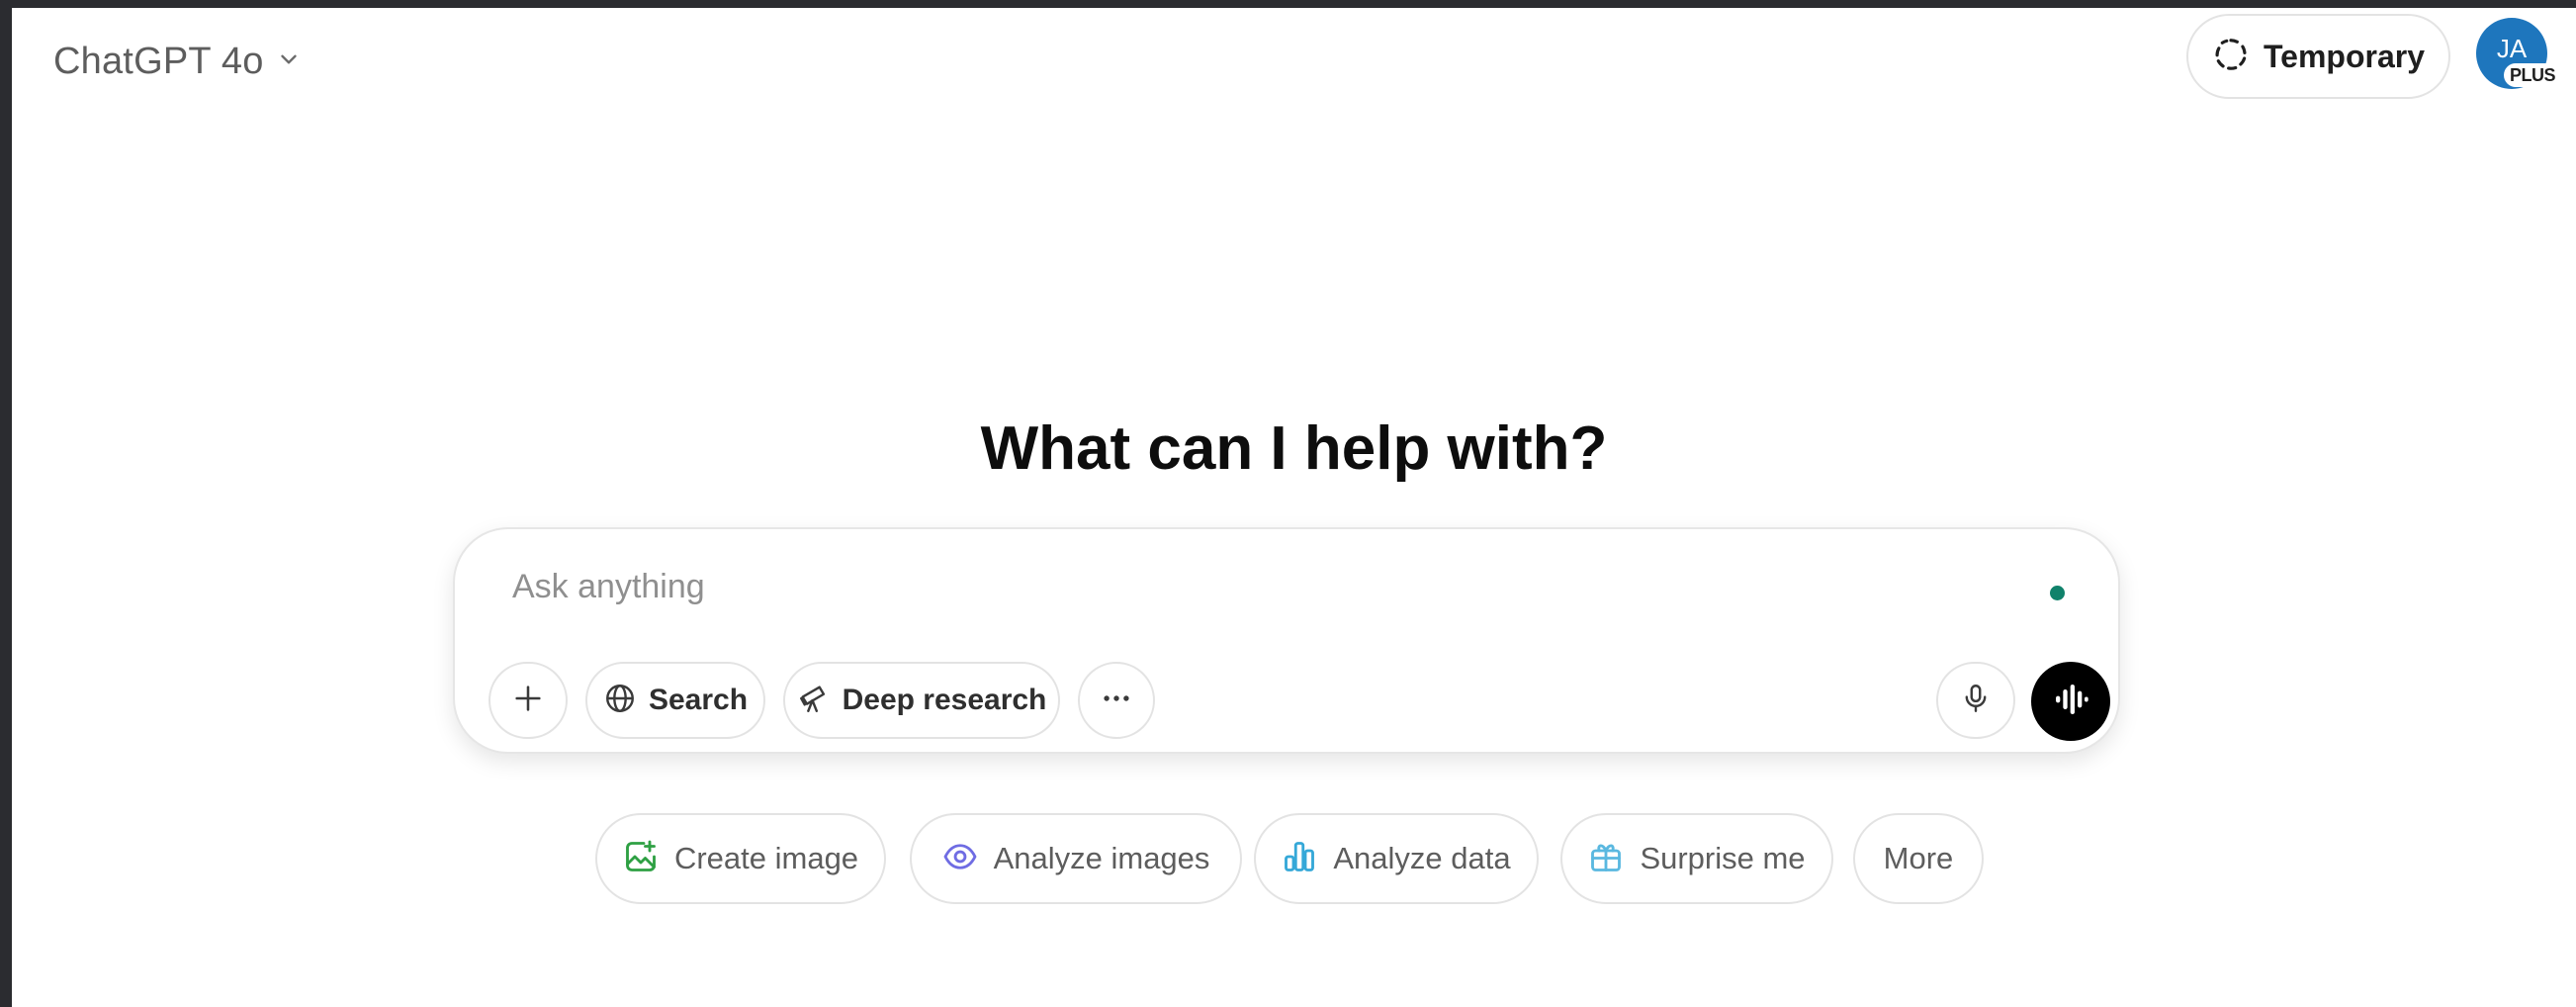 The image size is (2576, 1007). I want to click on suggestion-analyze-data: Analyze data, so click(1396, 858).